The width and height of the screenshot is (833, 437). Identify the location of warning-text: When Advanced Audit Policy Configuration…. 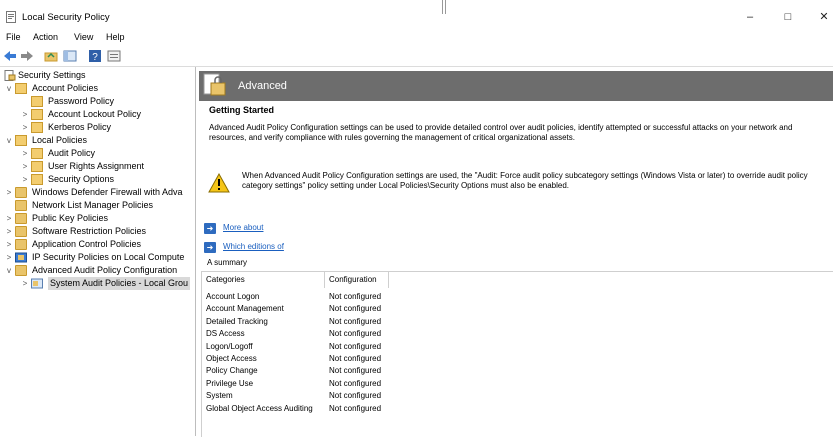
(525, 180).